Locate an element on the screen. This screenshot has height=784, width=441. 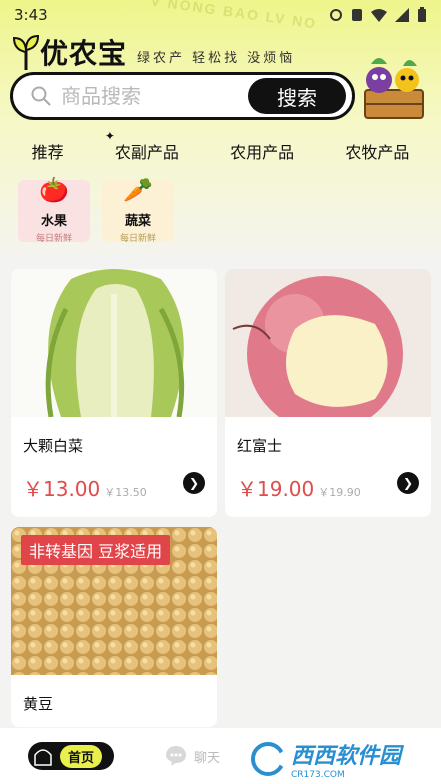
search-button: 搜索 is located at coordinates (297, 96).